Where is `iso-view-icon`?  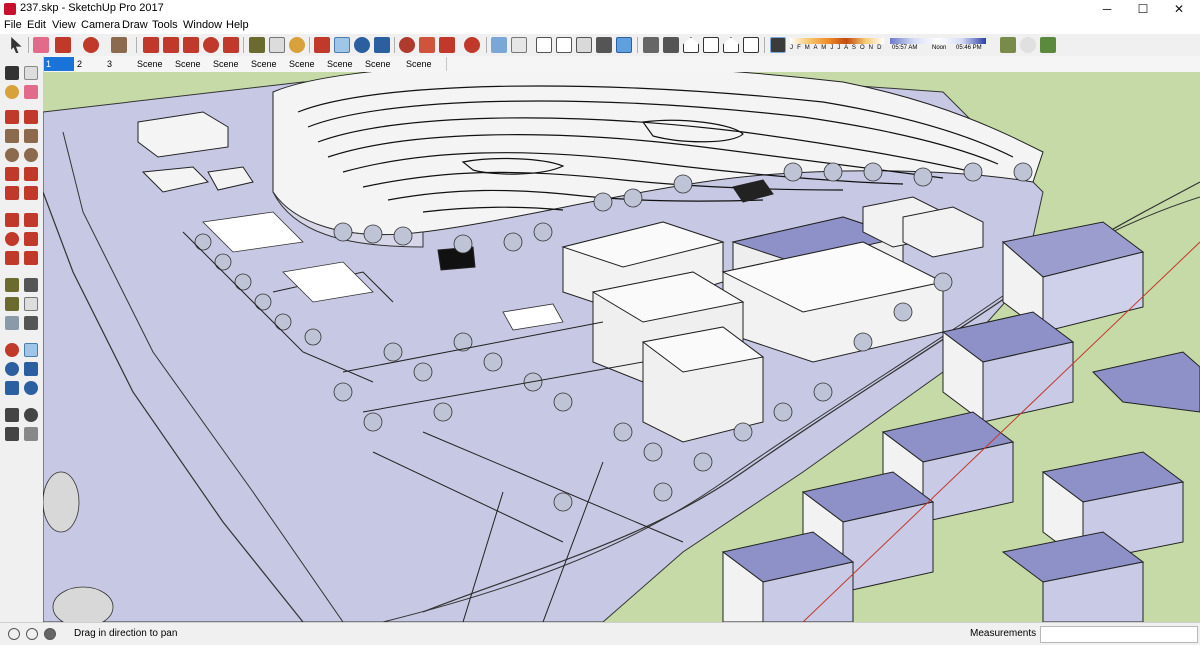
iso-view-icon is located at coordinates (651, 45).